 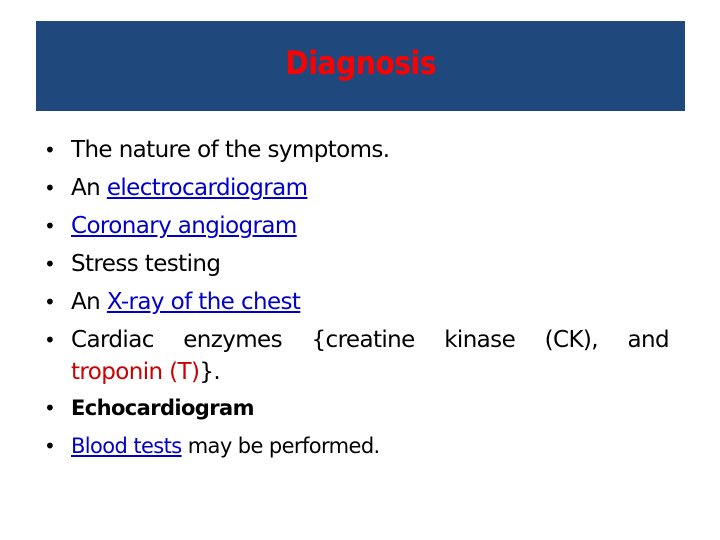 What do you see at coordinates (135, 372) in the screenshot?
I see `troponin-highlight: troponin (T)` at bounding box center [135, 372].